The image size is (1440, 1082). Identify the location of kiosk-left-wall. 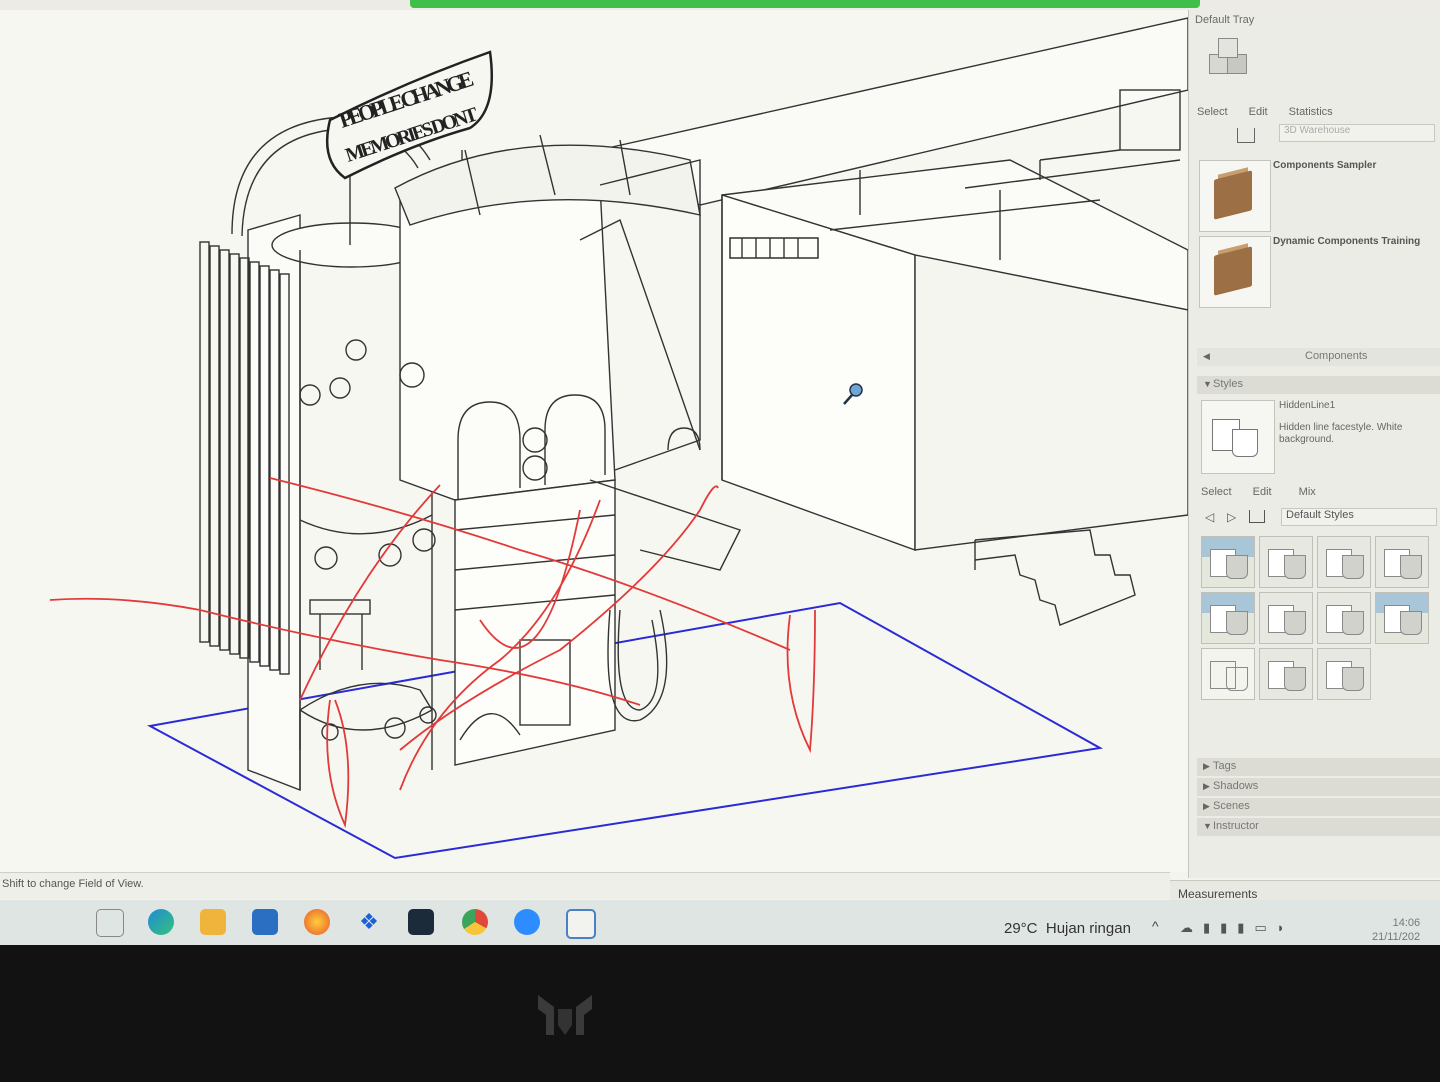
(274, 503).